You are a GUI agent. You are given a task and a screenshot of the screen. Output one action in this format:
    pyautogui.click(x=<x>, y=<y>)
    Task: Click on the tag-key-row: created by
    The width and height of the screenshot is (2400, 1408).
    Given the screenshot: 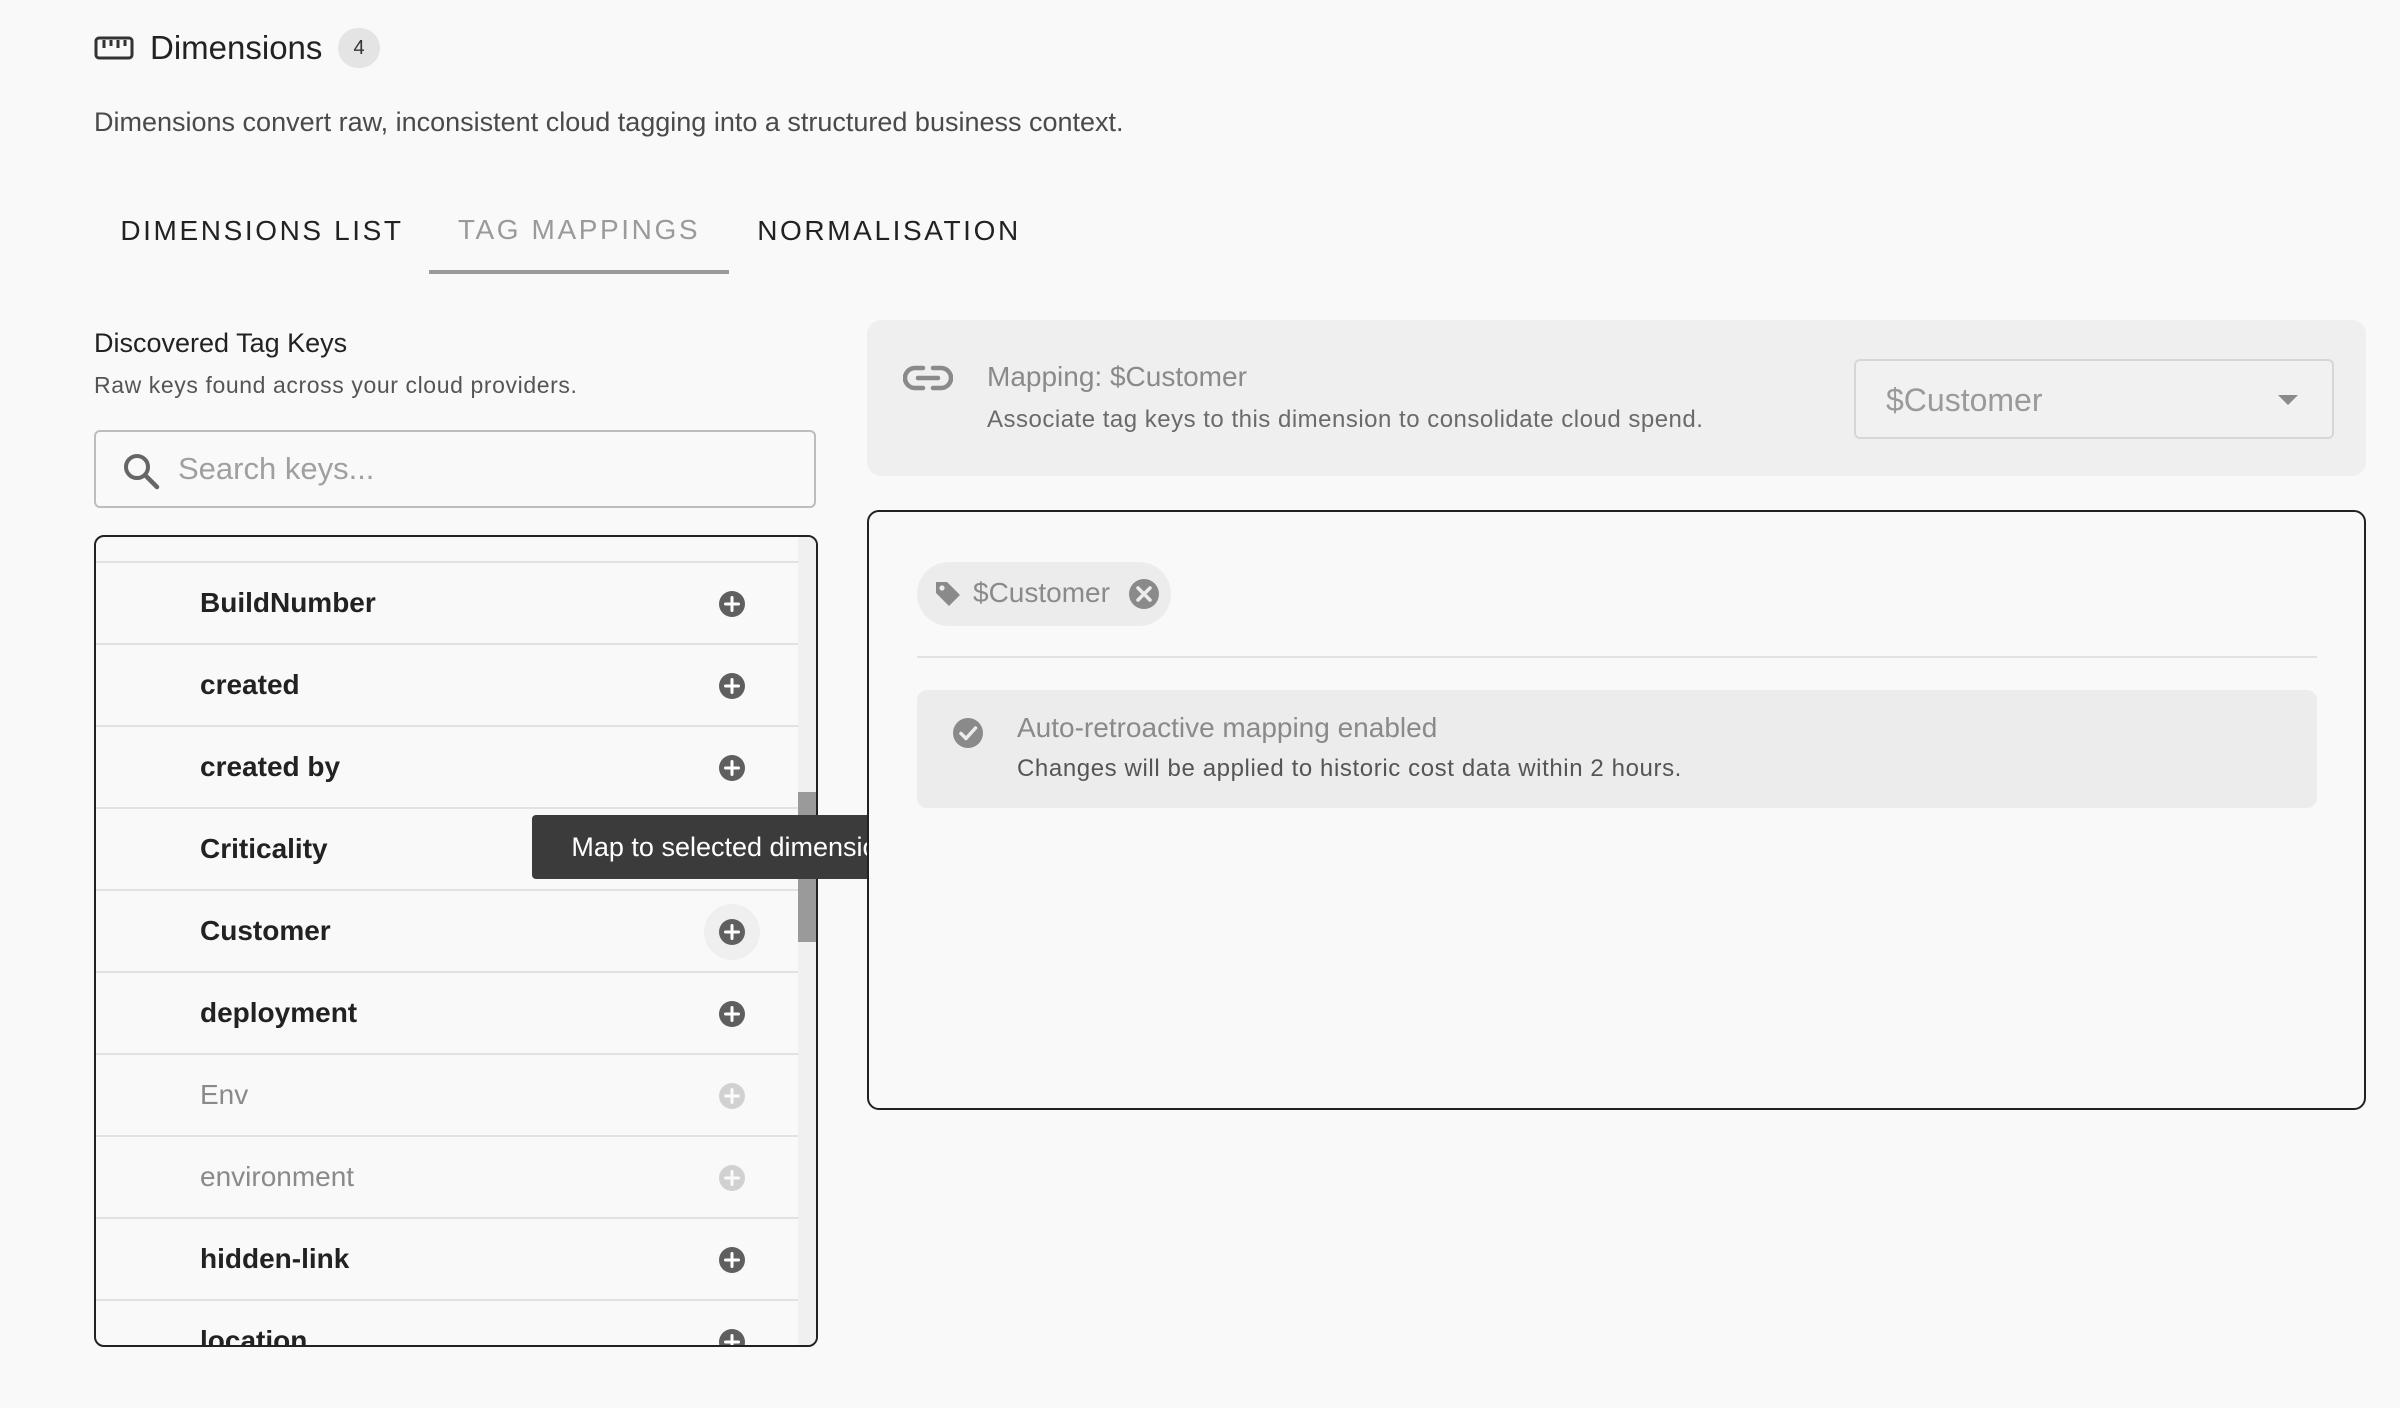 What is the action you would take?
    pyautogui.click(x=447, y=768)
    